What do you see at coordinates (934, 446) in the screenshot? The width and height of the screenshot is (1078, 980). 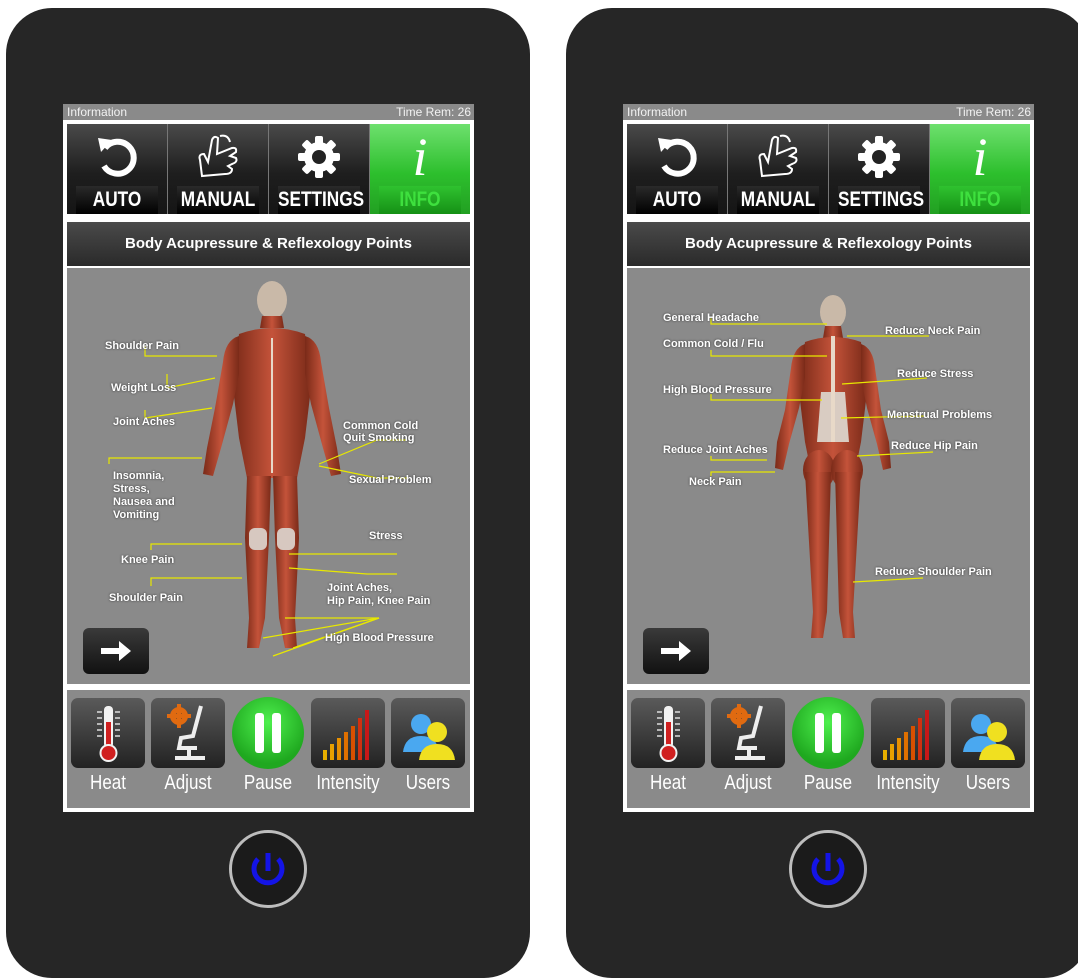 I see `point-label: Reduce Hip Pain` at bounding box center [934, 446].